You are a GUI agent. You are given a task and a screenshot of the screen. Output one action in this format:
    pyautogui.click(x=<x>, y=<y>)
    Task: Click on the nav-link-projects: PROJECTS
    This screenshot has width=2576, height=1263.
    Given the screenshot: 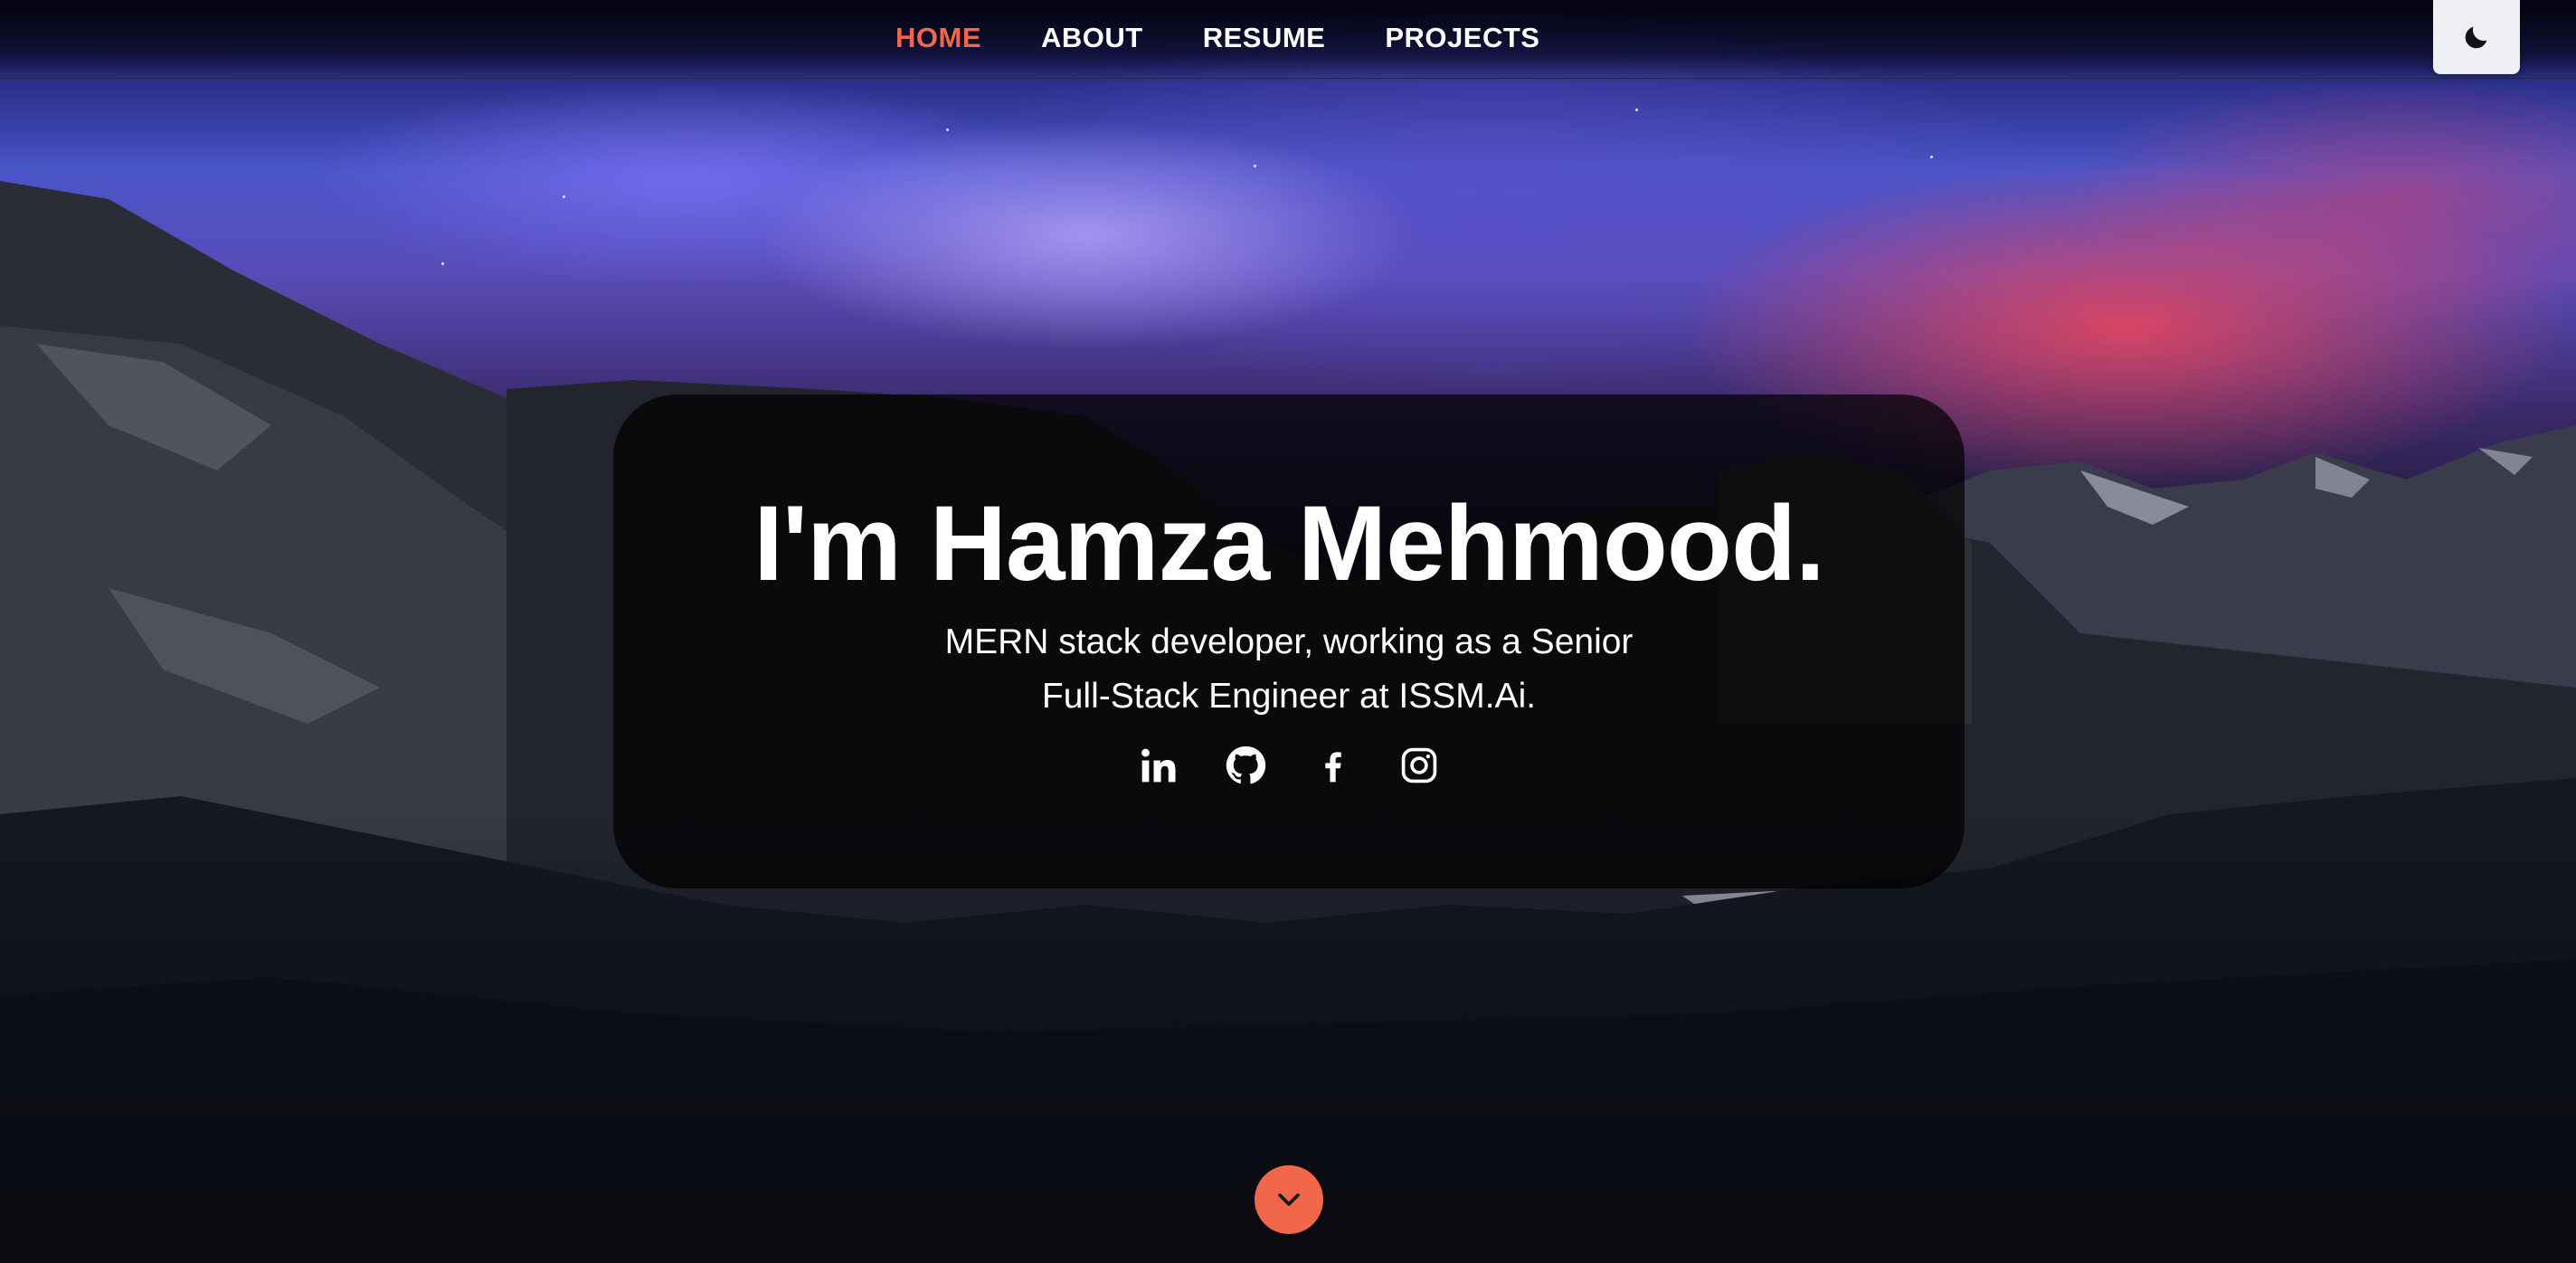 What is the action you would take?
    pyautogui.click(x=1462, y=38)
    